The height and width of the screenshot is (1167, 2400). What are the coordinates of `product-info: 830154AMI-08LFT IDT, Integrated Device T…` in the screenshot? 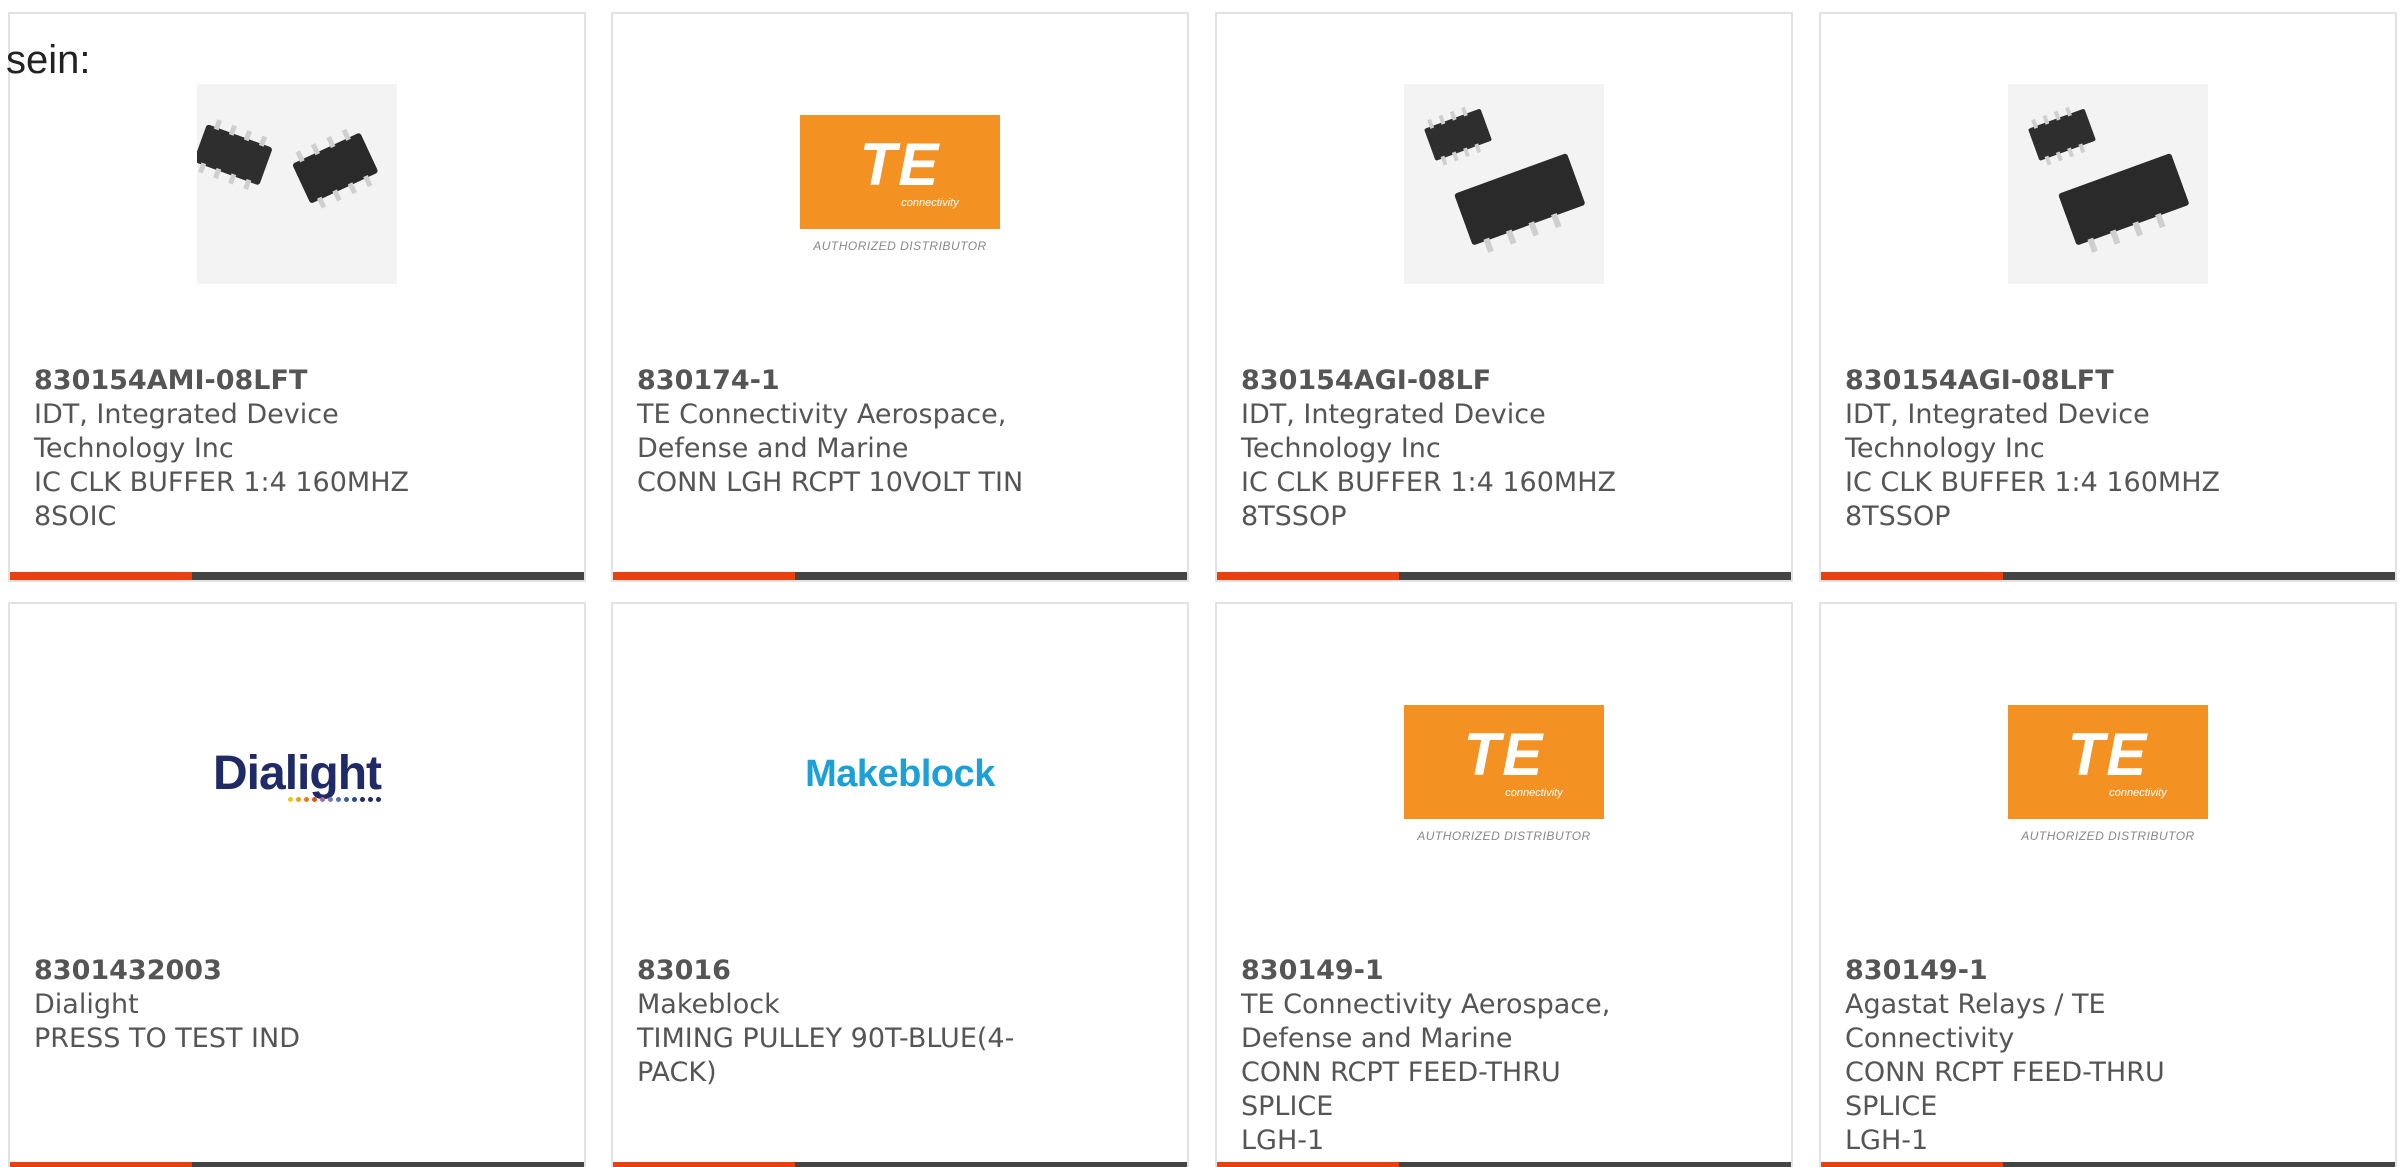 It's located at (244, 449).